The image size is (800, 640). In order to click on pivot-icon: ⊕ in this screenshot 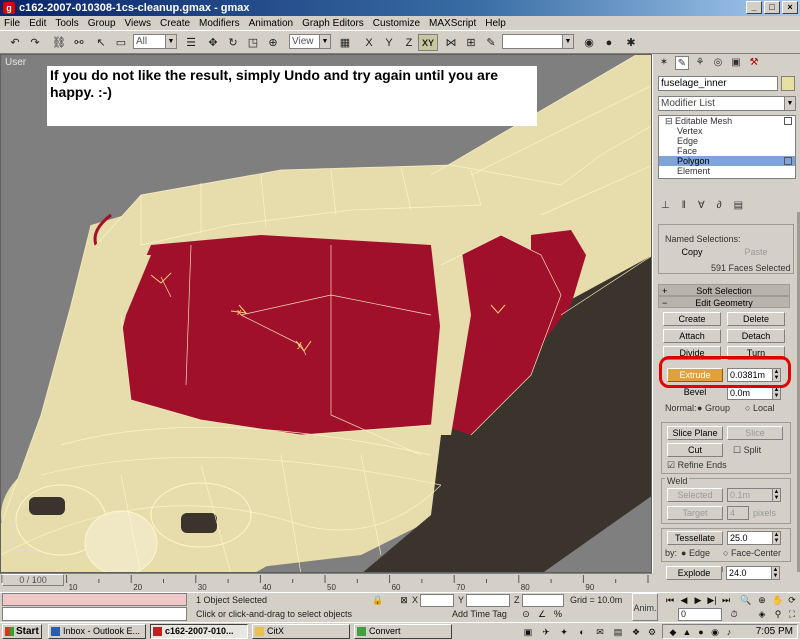, I will do `click(273, 42)`.